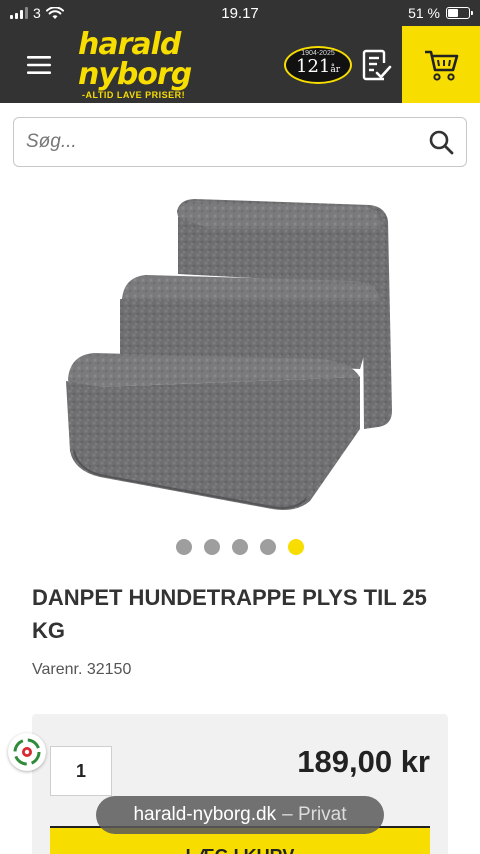  I want to click on anniversary-badge: 1904-2025 121år, so click(318, 64).